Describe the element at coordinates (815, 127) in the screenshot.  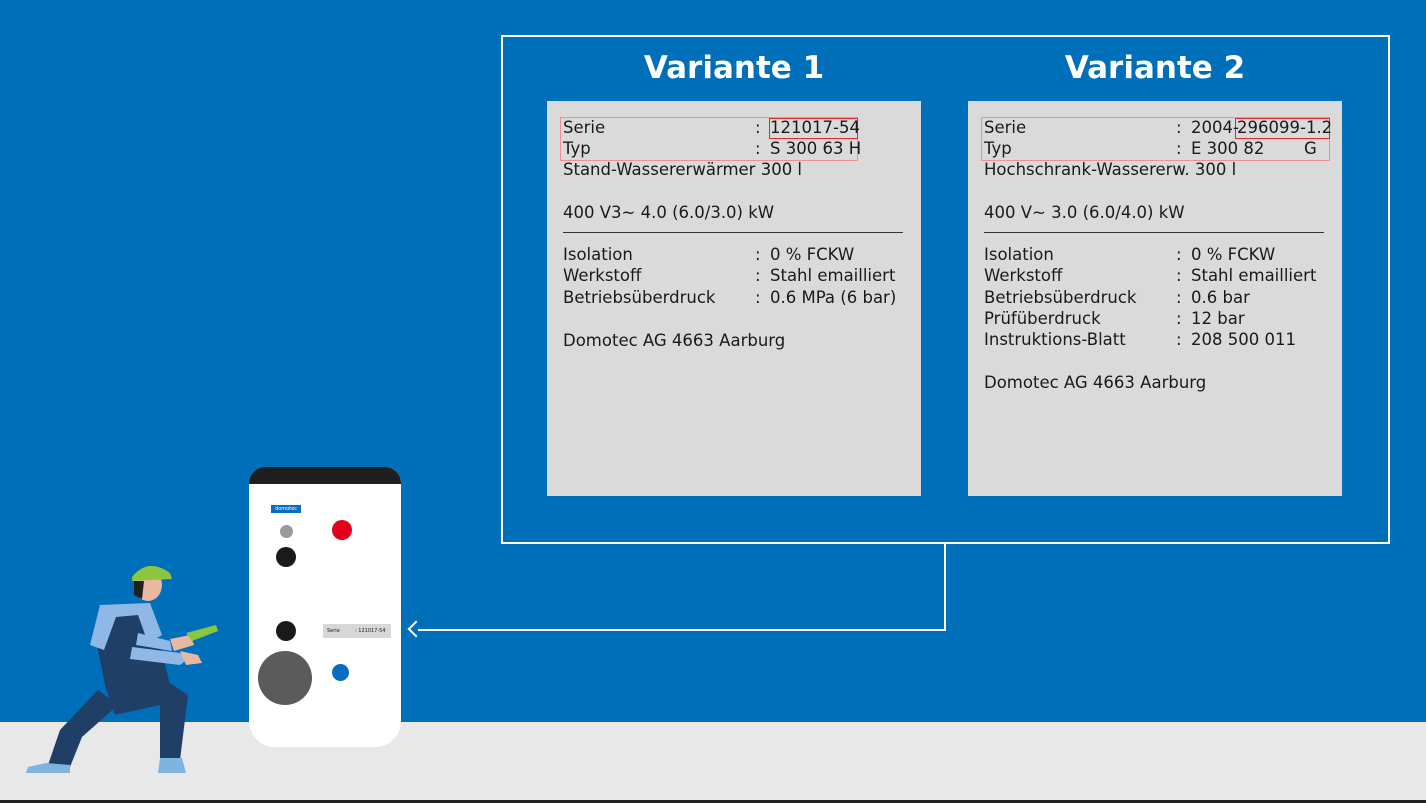
I see `serie-value: 121017-54` at that location.